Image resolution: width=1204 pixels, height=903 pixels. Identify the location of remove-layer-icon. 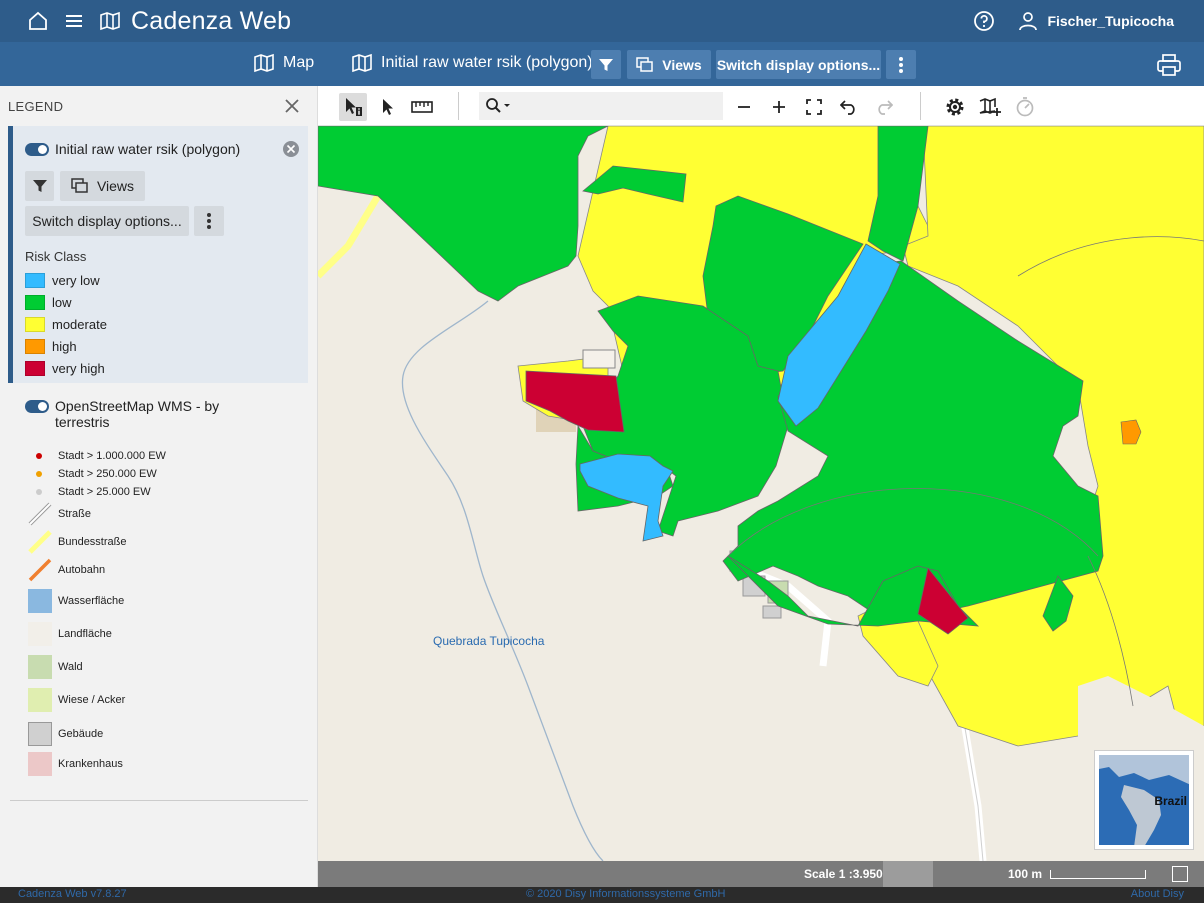
(291, 151).